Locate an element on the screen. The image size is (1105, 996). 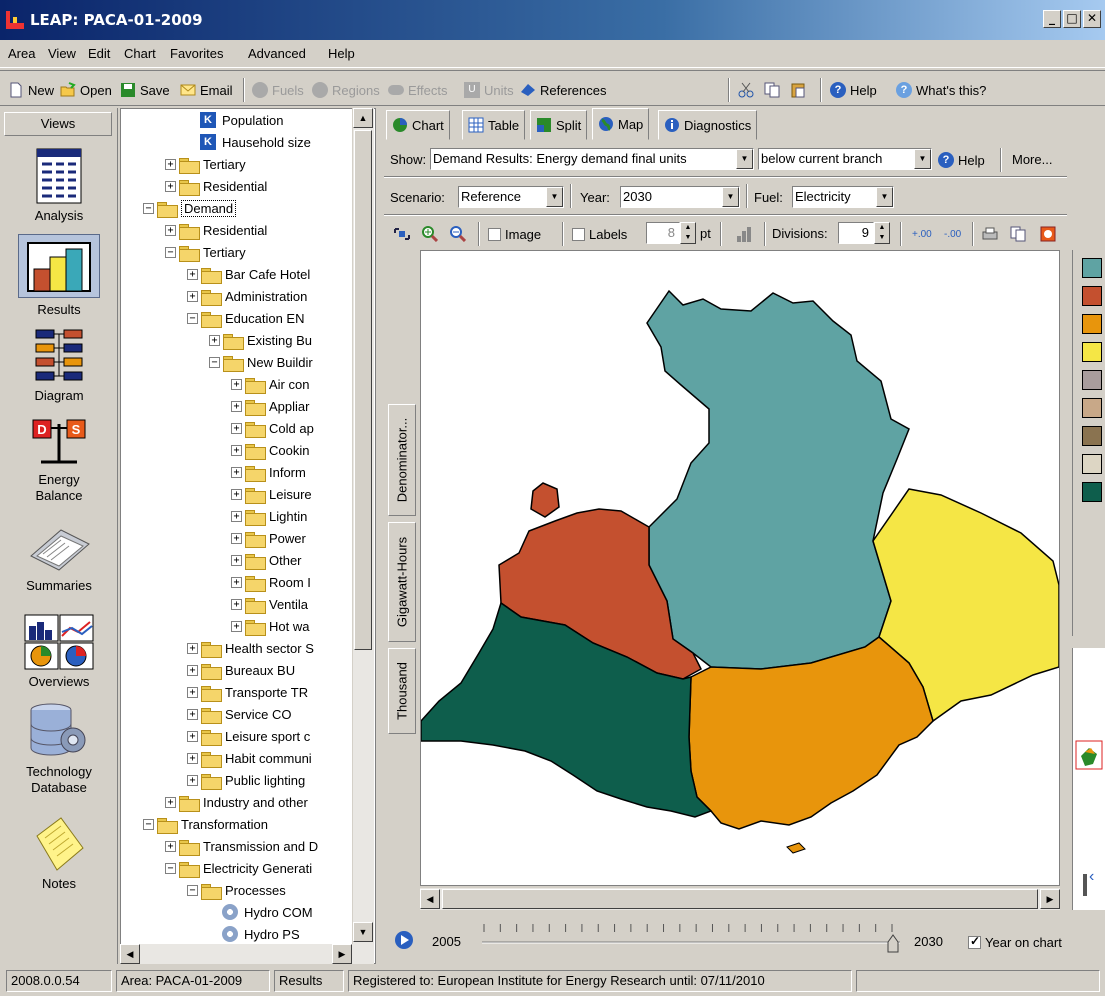
tab-chart: Chart is located at coordinates (418, 125).